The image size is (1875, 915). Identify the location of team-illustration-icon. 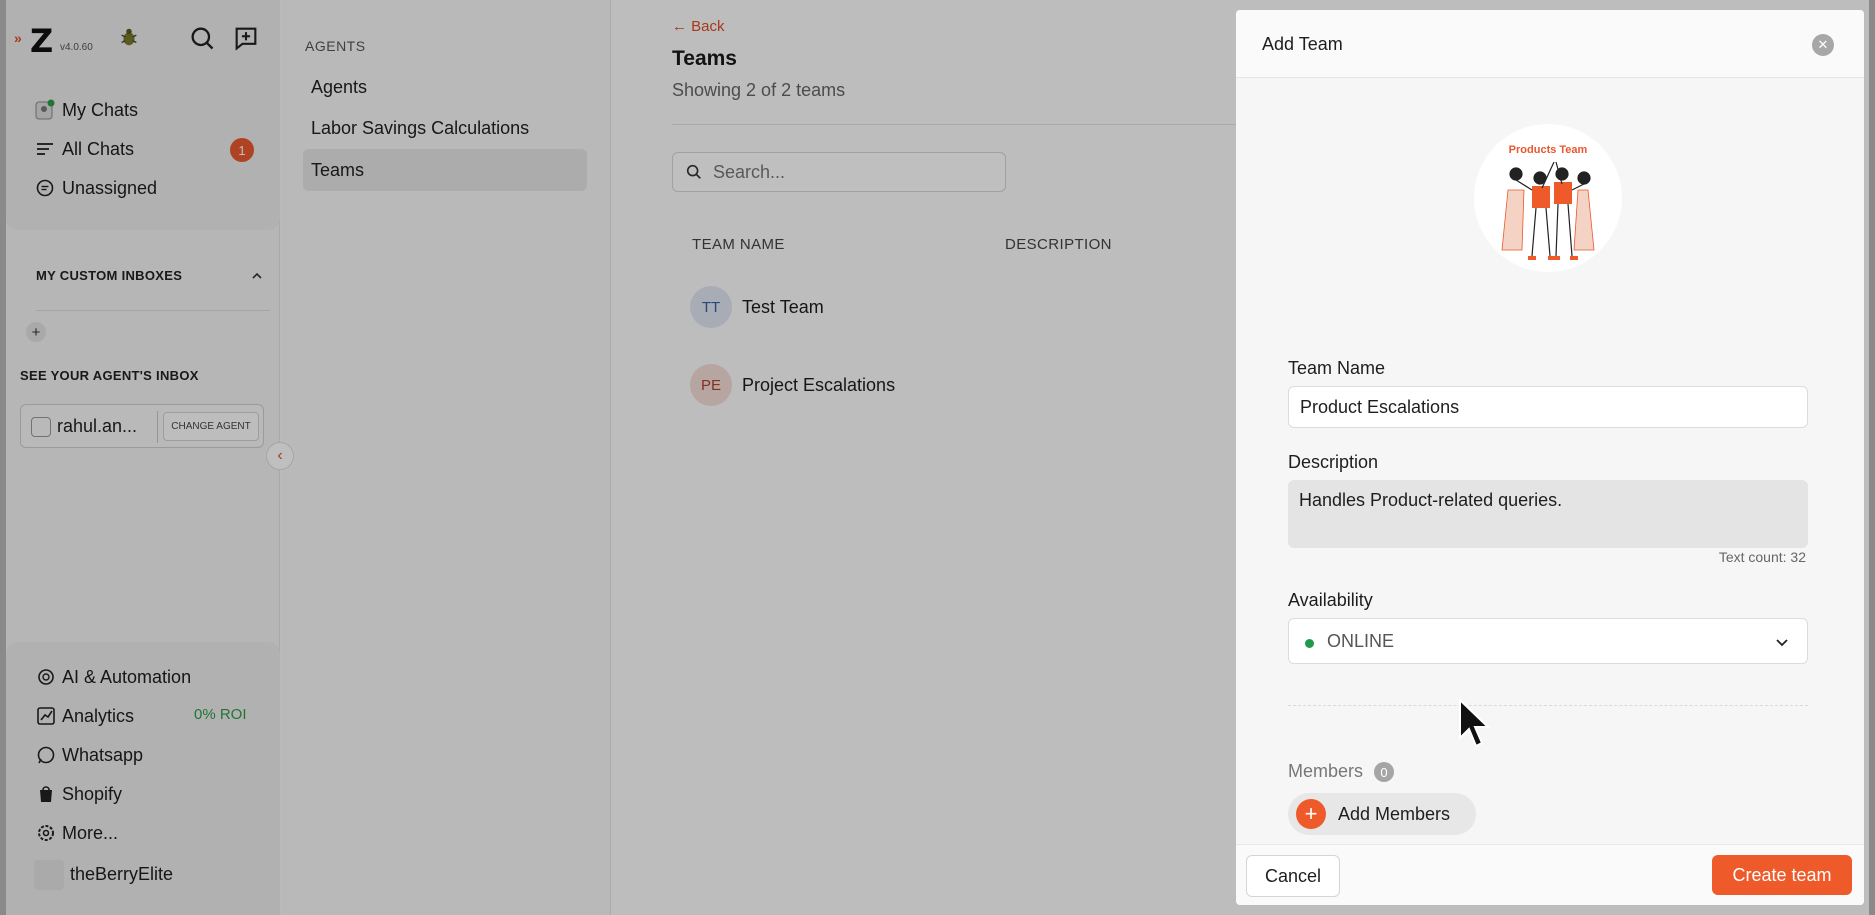
(1548, 210).